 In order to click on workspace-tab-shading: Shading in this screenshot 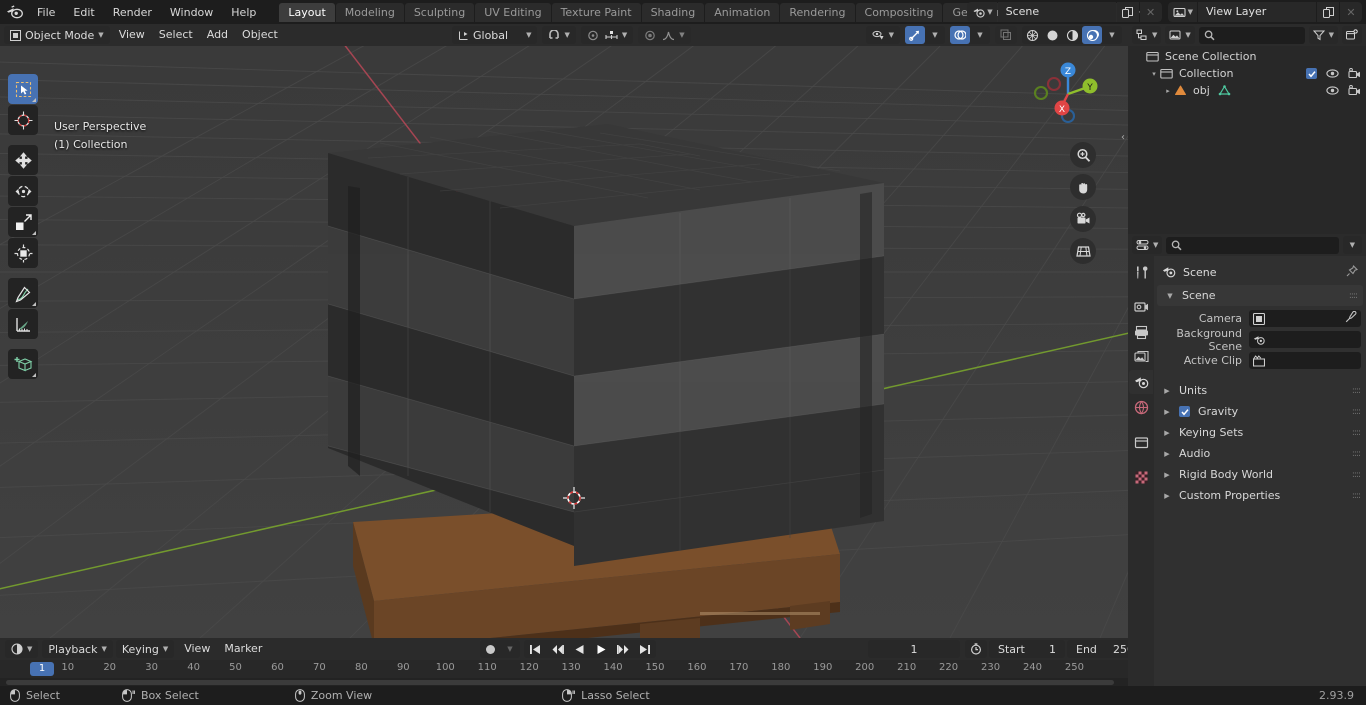, I will do `click(673, 12)`.